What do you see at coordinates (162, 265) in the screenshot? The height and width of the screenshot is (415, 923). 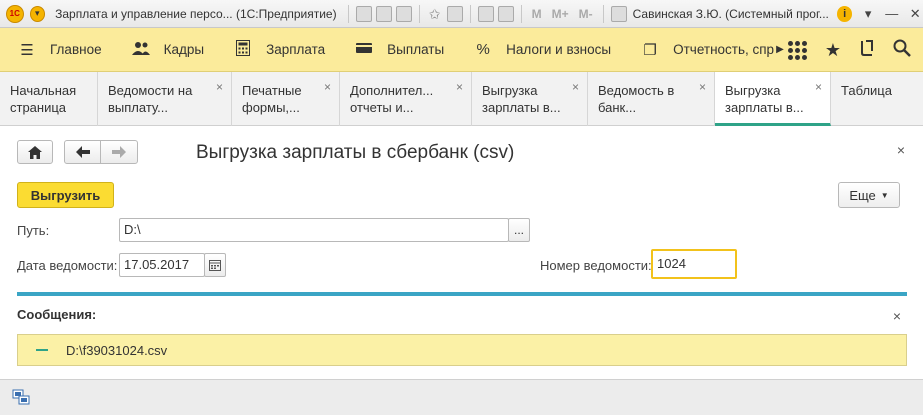 I see `date-input: 17.05.2017` at bounding box center [162, 265].